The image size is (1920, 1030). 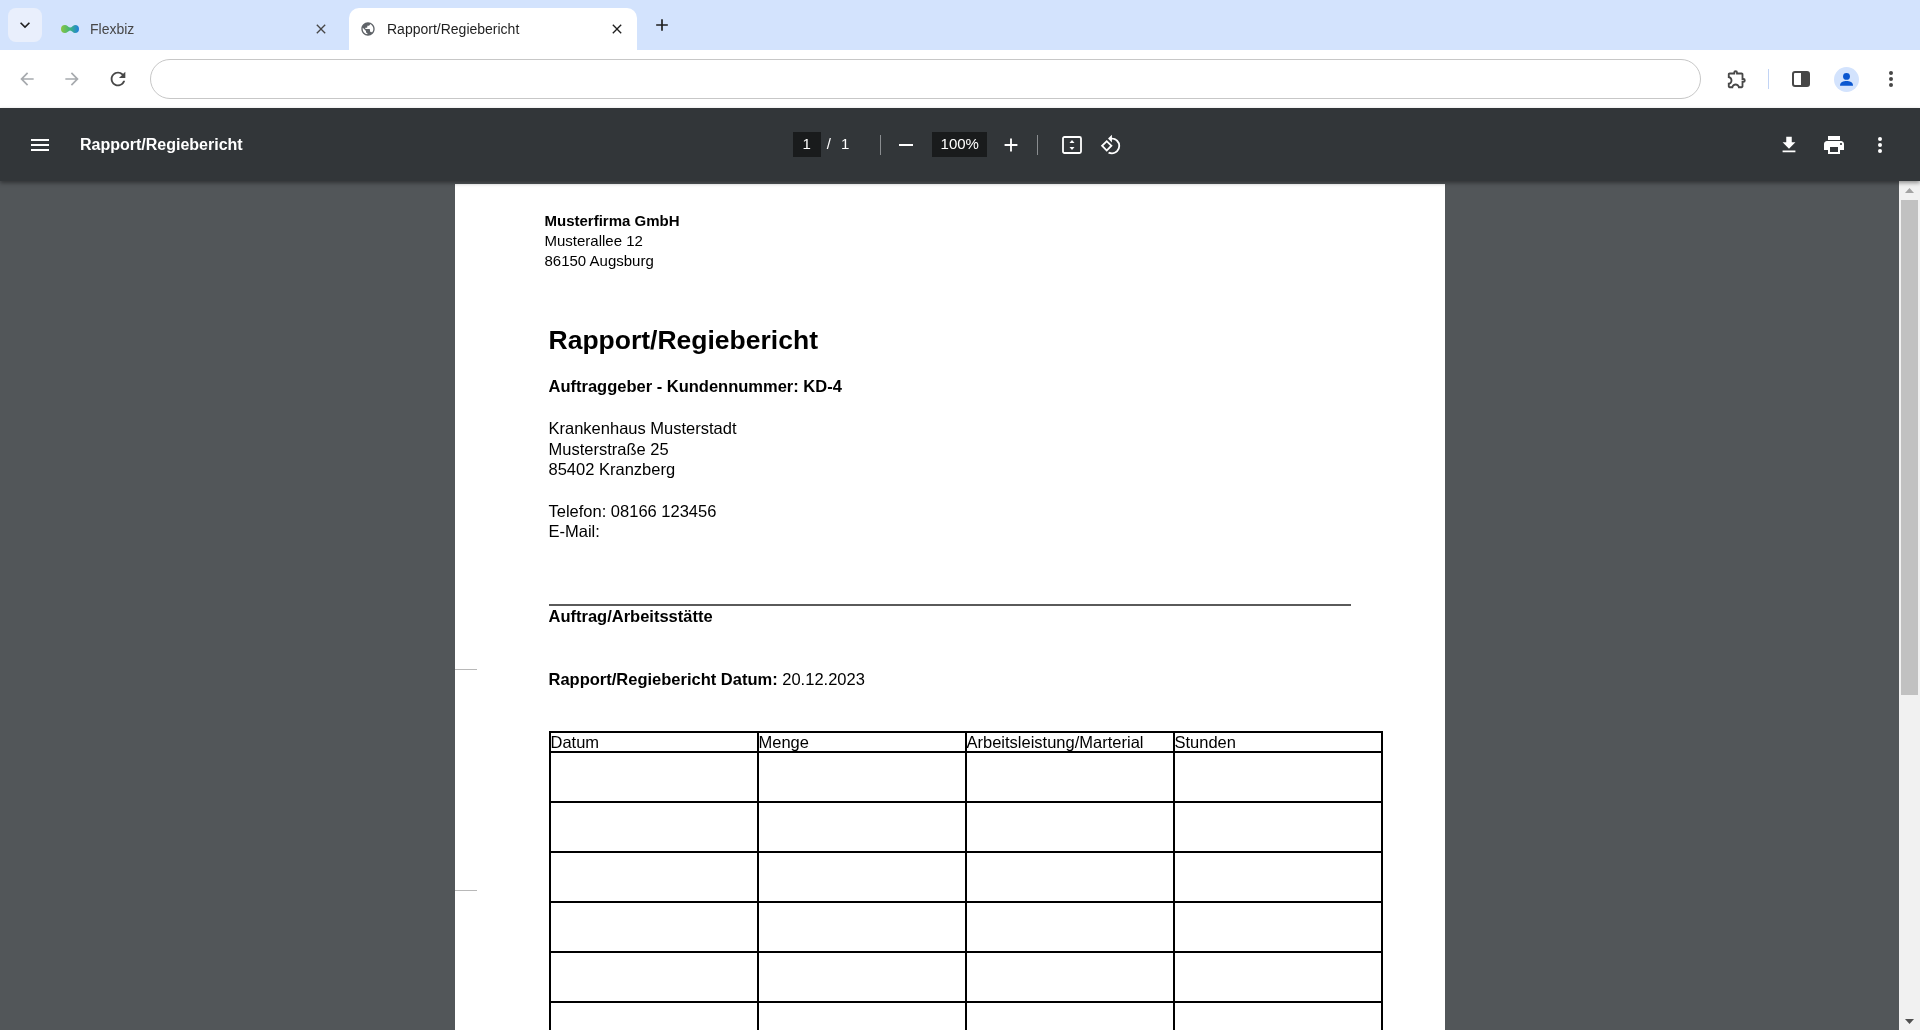 I want to click on minus-icon, so click(x=906, y=144).